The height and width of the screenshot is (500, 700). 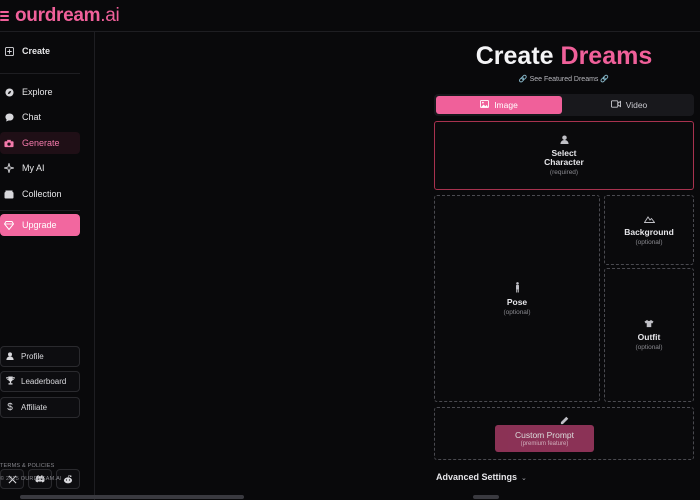 What do you see at coordinates (9, 225) in the screenshot?
I see `gem-icon` at bounding box center [9, 225].